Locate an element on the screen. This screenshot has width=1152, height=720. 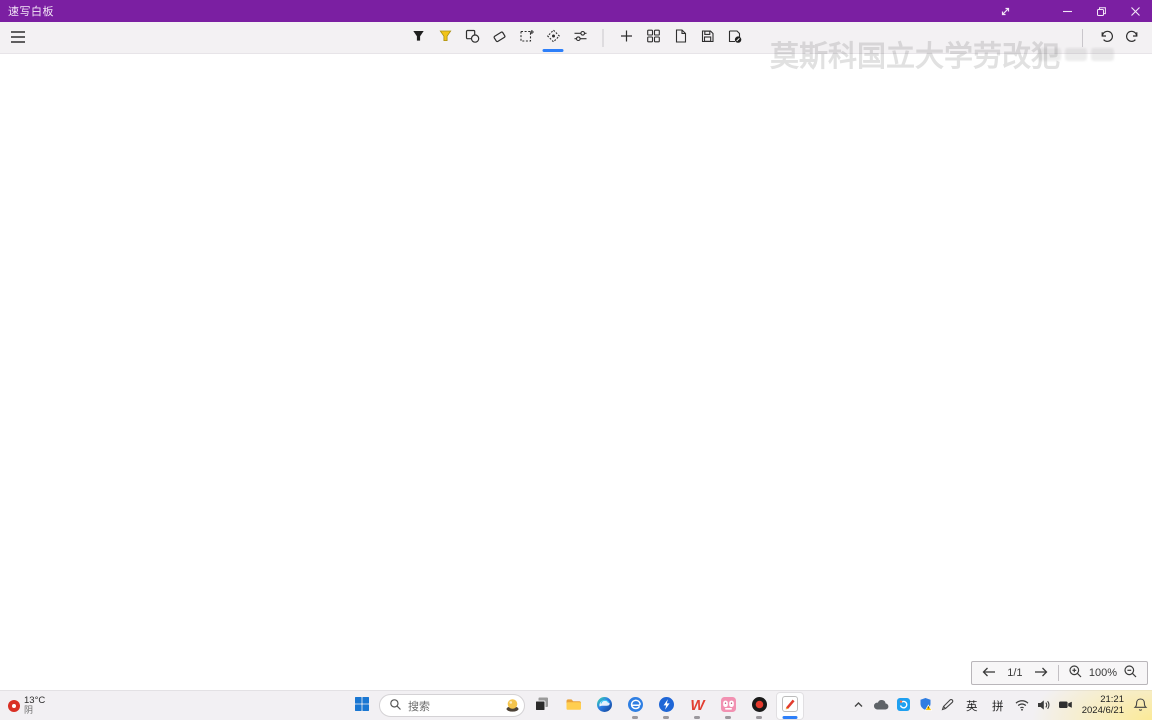
page-icon is located at coordinates (680, 37).